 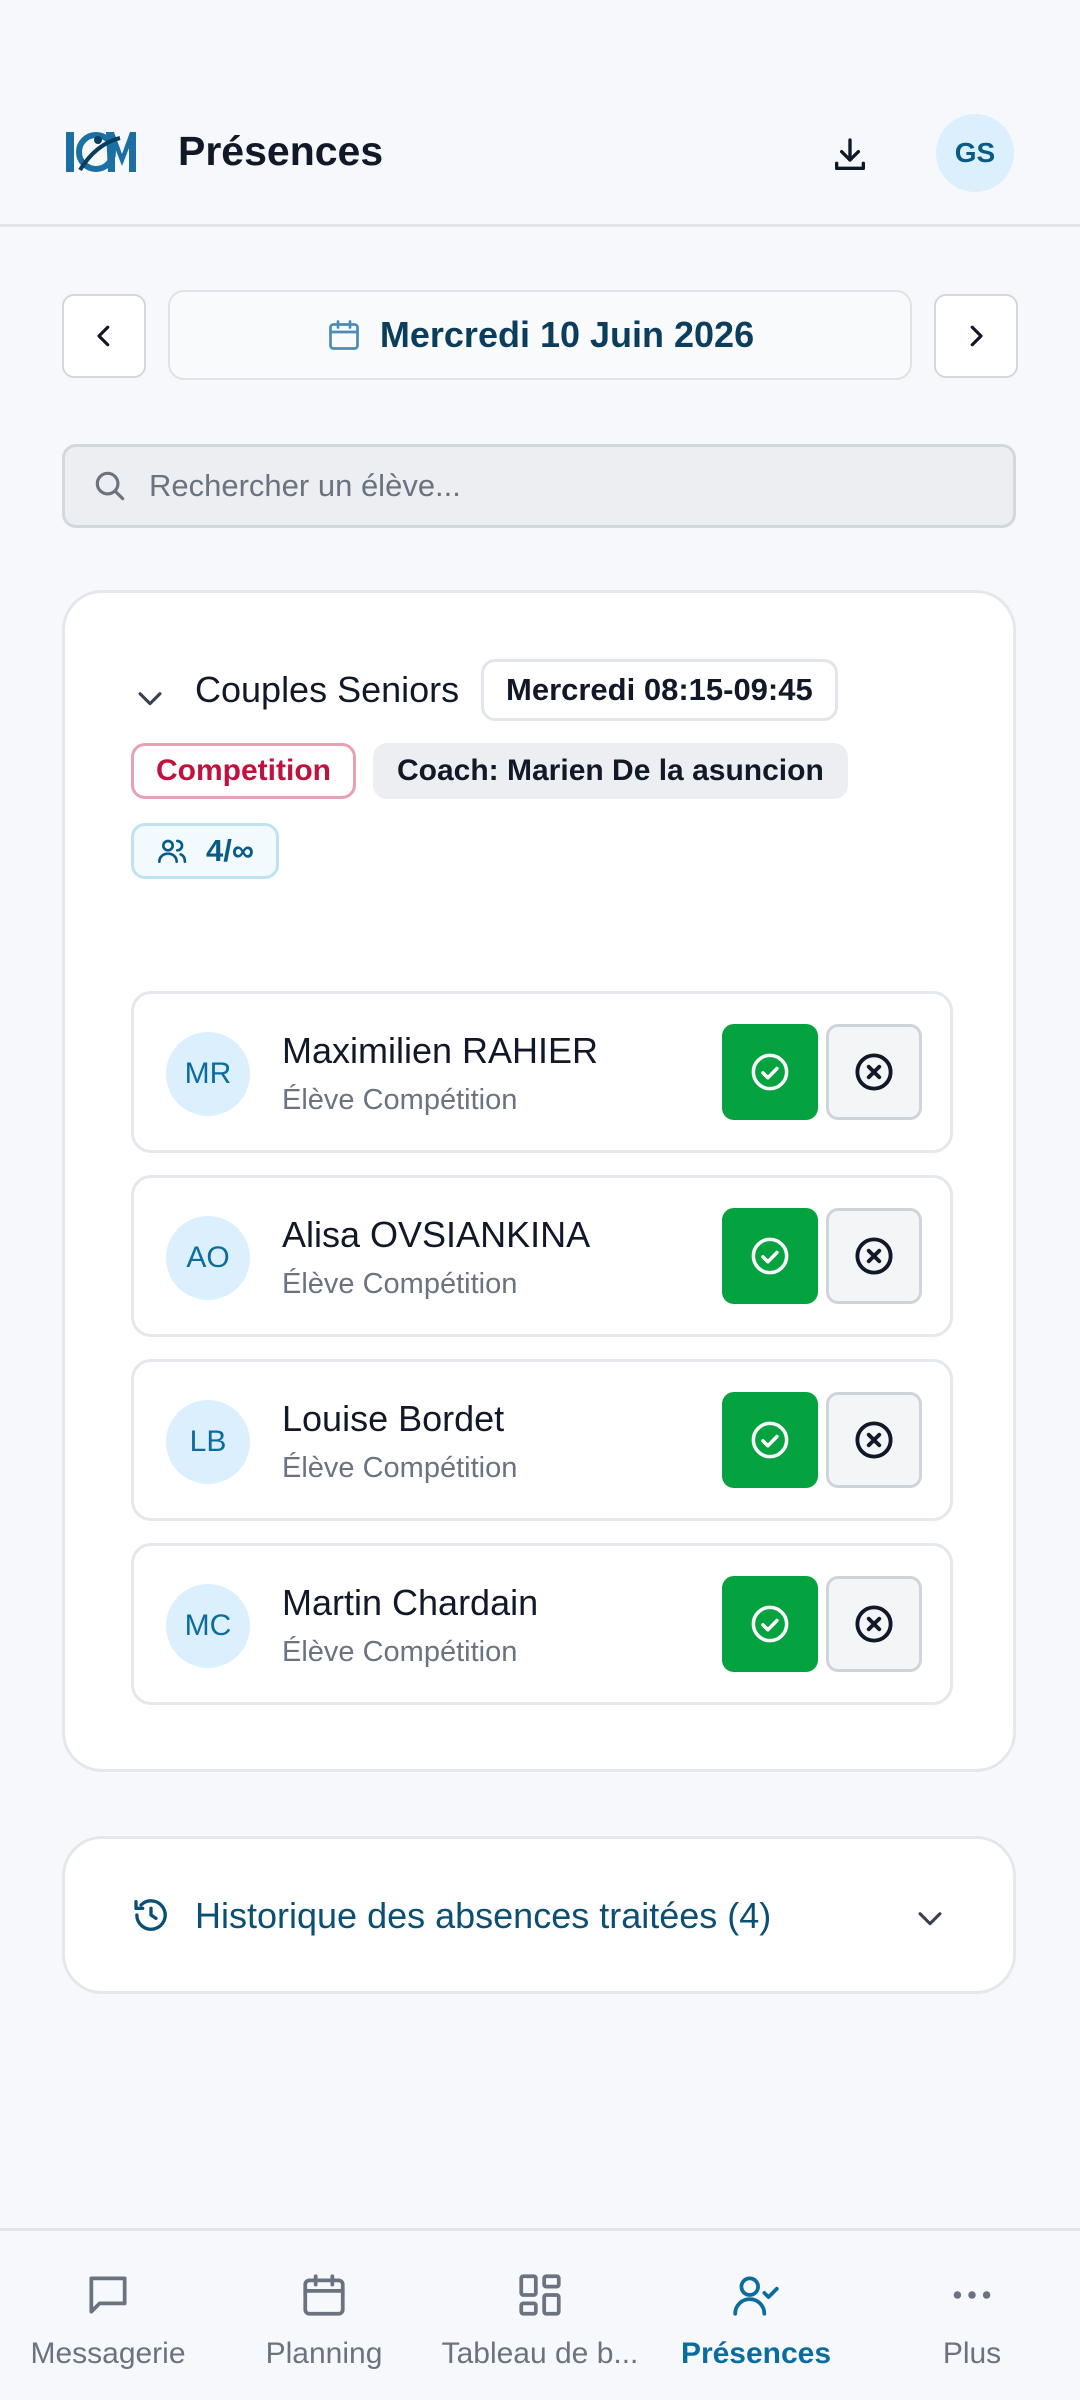 What do you see at coordinates (436, 1234) in the screenshot?
I see `student-name: Alisa OVSIANKINA` at bounding box center [436, 1234].